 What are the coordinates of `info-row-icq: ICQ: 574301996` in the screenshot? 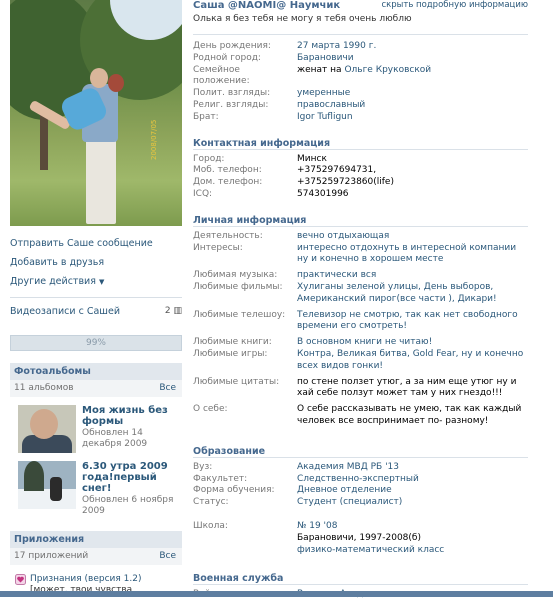 It's located at (360, 195).